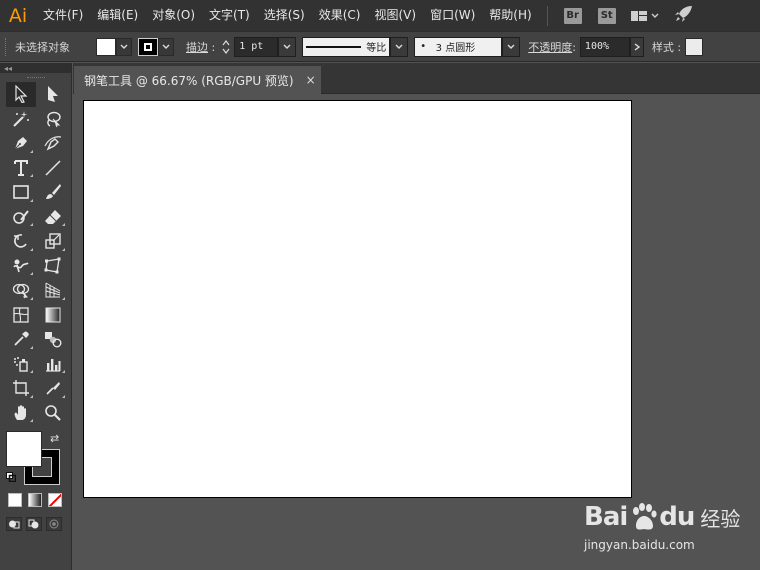  Describe the element at coordinates (15, 500) in the screenshot. I see `color-button` at that location.